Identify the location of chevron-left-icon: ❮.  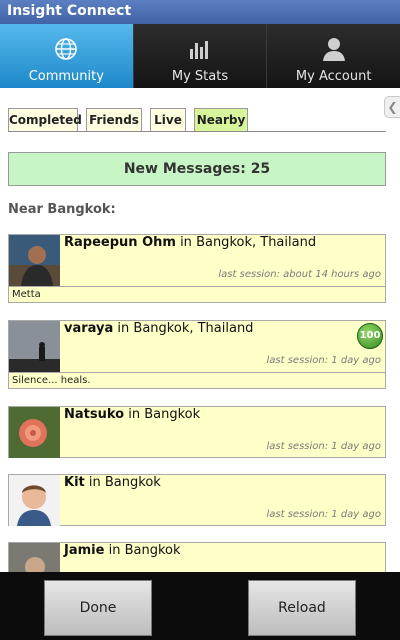
(392, 107).